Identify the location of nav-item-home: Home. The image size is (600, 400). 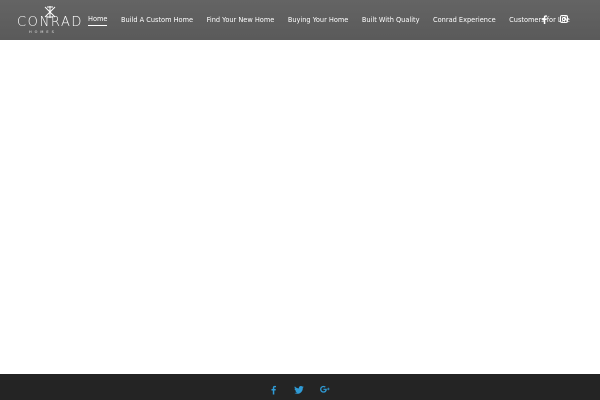
(98, 20).